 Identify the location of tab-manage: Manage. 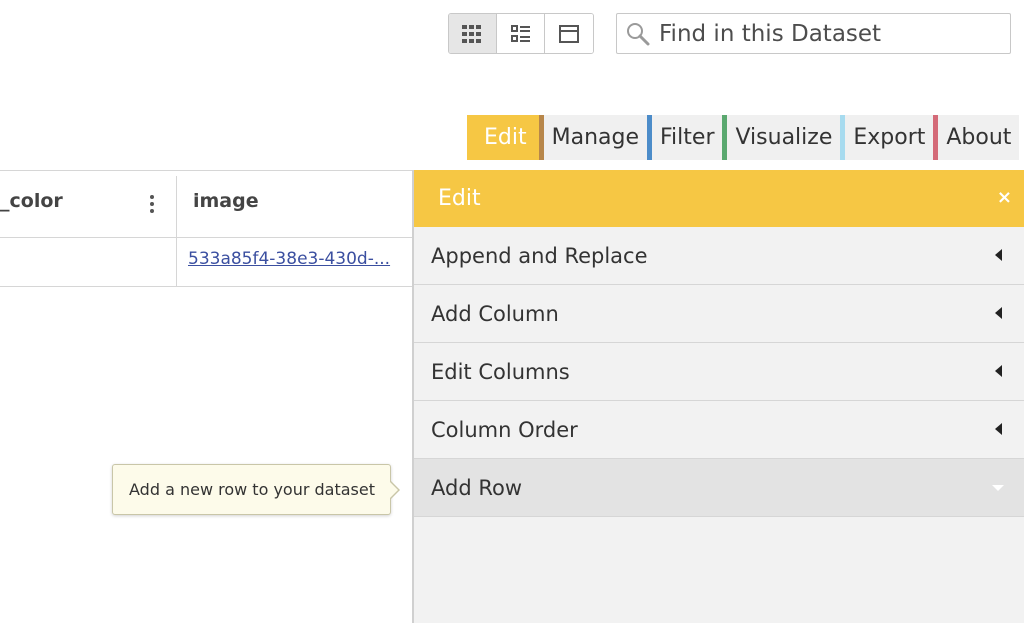
(592, 137).